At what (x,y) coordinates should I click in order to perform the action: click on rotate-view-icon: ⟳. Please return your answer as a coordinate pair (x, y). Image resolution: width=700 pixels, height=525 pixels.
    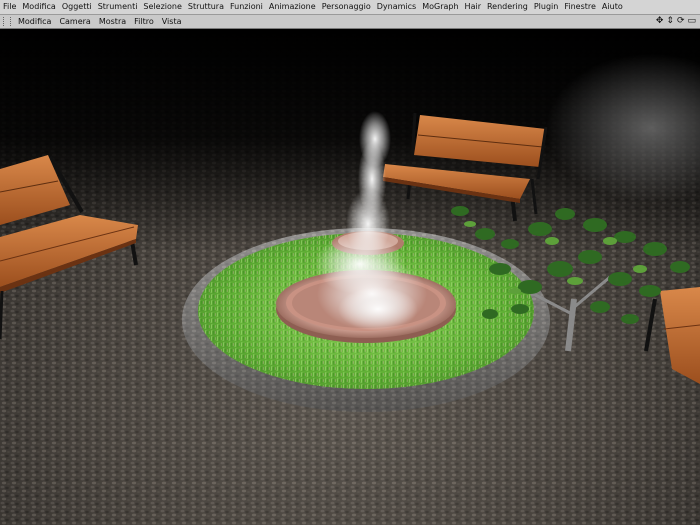
    Looking at the image, I should click on (681, 21).